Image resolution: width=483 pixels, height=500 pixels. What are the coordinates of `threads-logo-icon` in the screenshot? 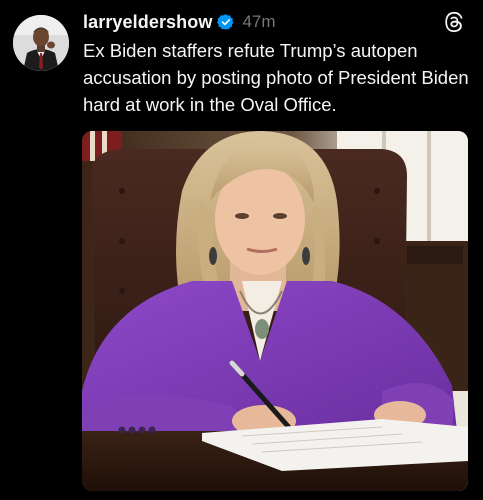 It's located at (454, 22).